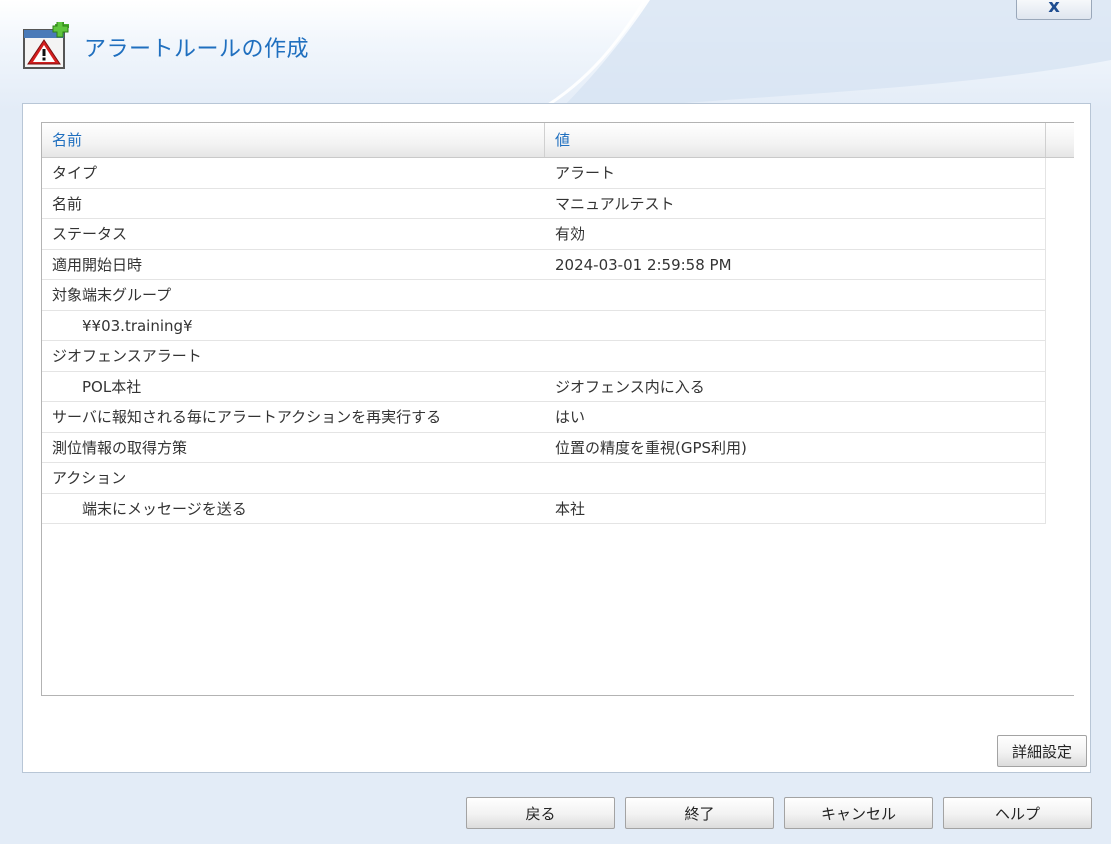 The image size is (1111, 844). What do you see at coordinates (795, 140) in the screenshot?
I see `column-header-value: 値` at bounding box center [795, 140].